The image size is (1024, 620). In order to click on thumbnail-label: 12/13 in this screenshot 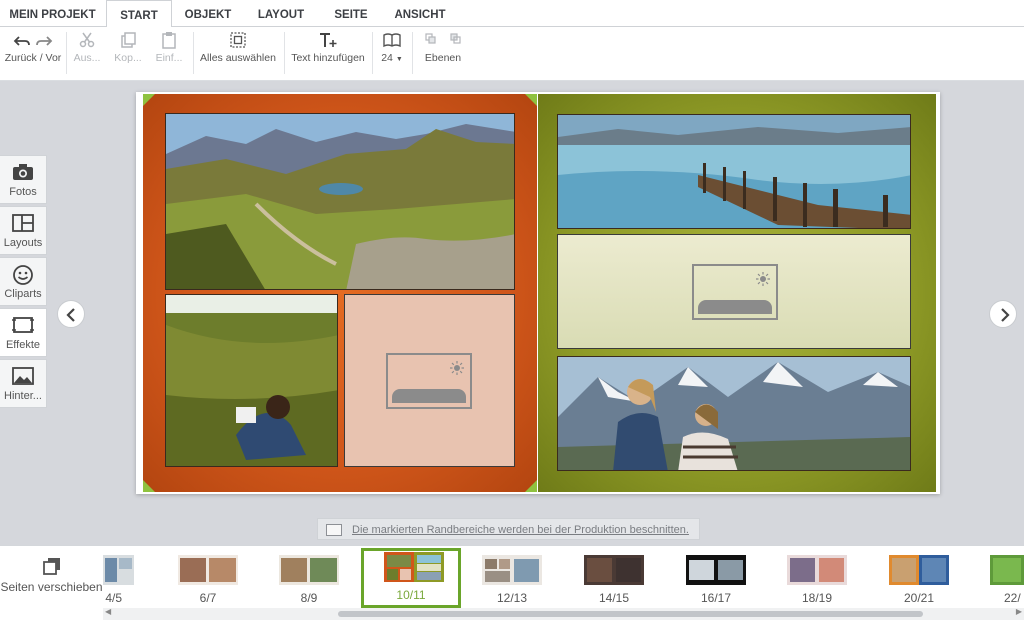, I will do `click(512, 598)`.